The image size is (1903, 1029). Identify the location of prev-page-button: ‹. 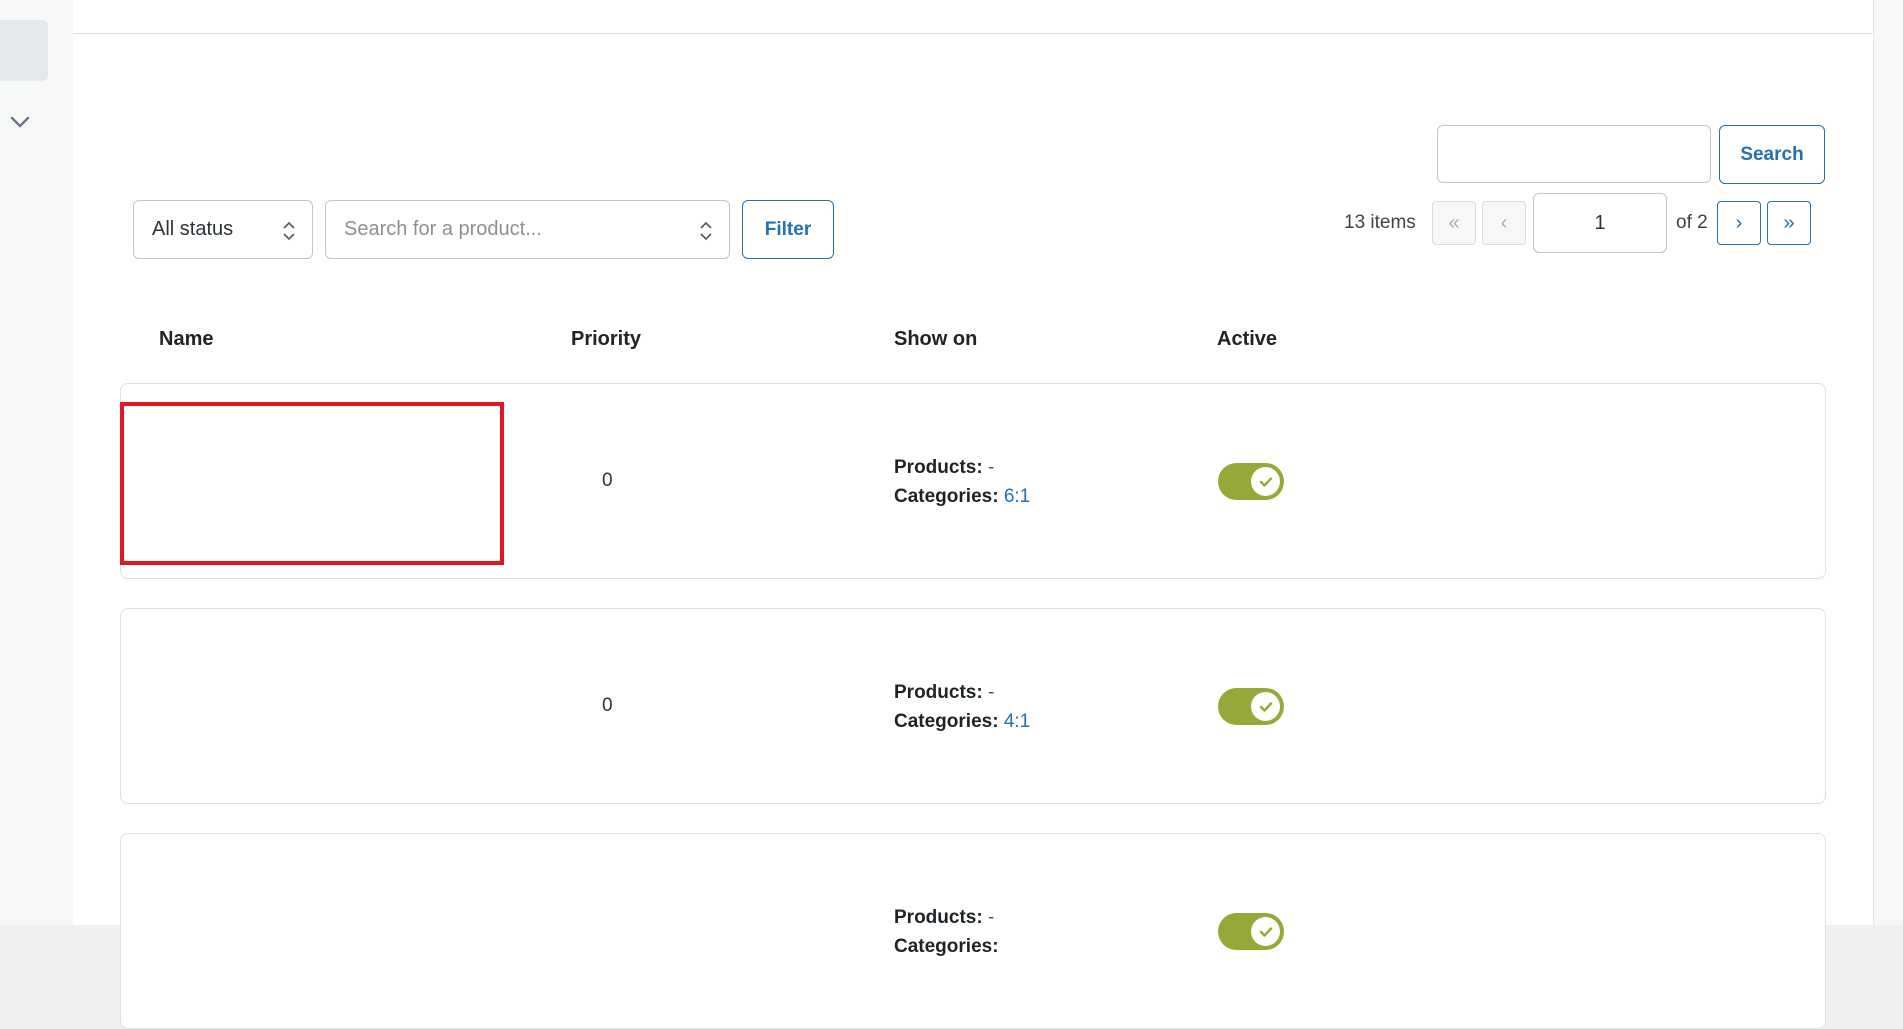
(1504, 223).